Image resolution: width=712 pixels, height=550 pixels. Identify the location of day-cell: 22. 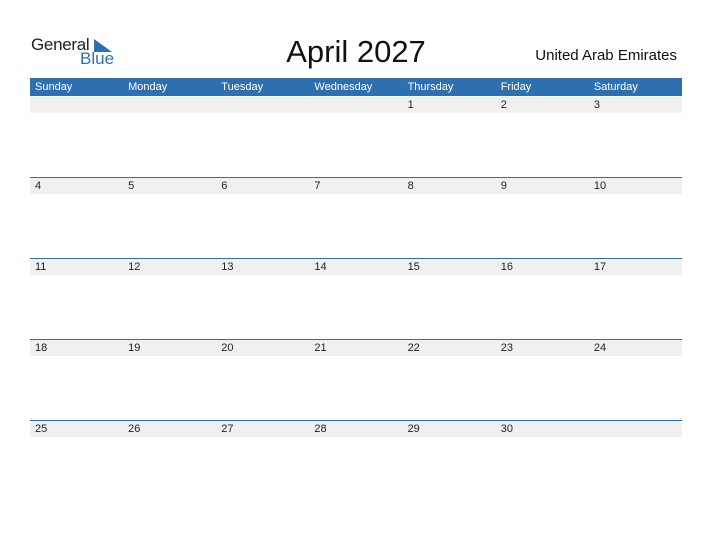
(413, 348).